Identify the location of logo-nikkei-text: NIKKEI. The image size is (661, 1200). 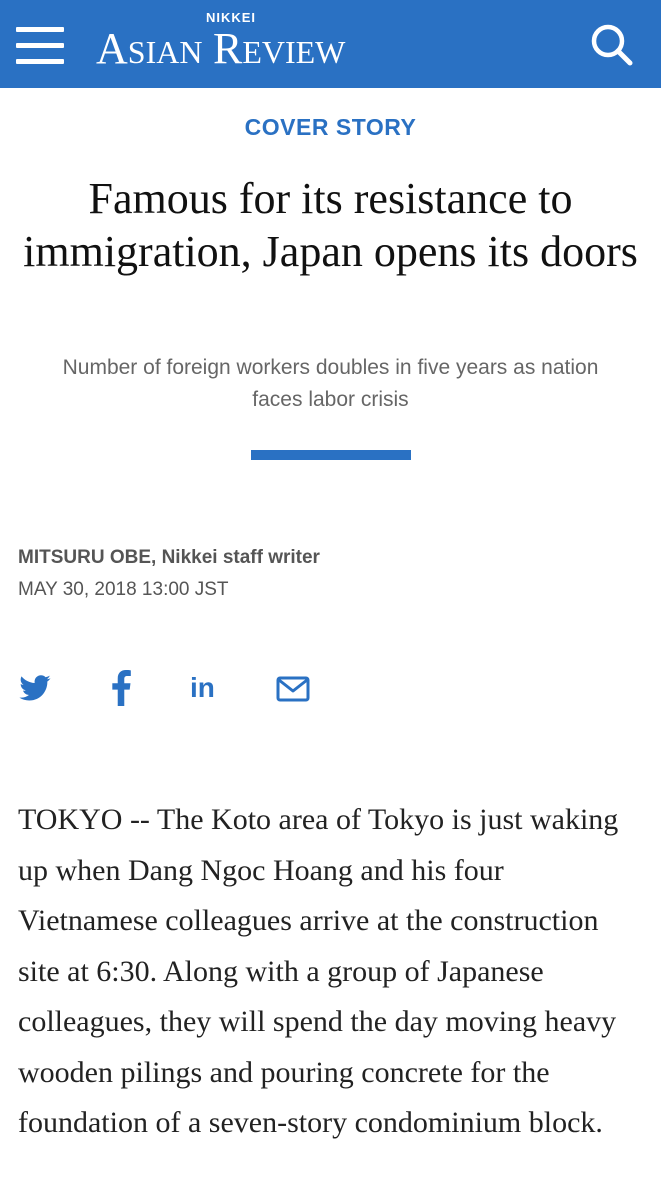
(231, 17).